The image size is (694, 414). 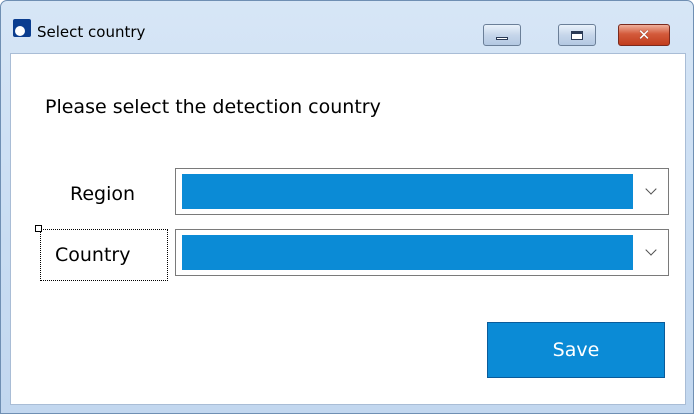 I want to click on maximize-button, so click(x=577, y=35).